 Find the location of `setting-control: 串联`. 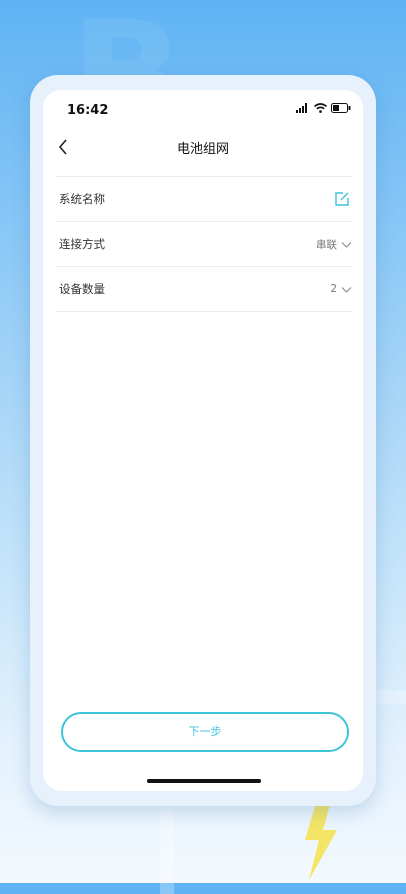

setting-control: 串联 is located at coordinates (334, 244).